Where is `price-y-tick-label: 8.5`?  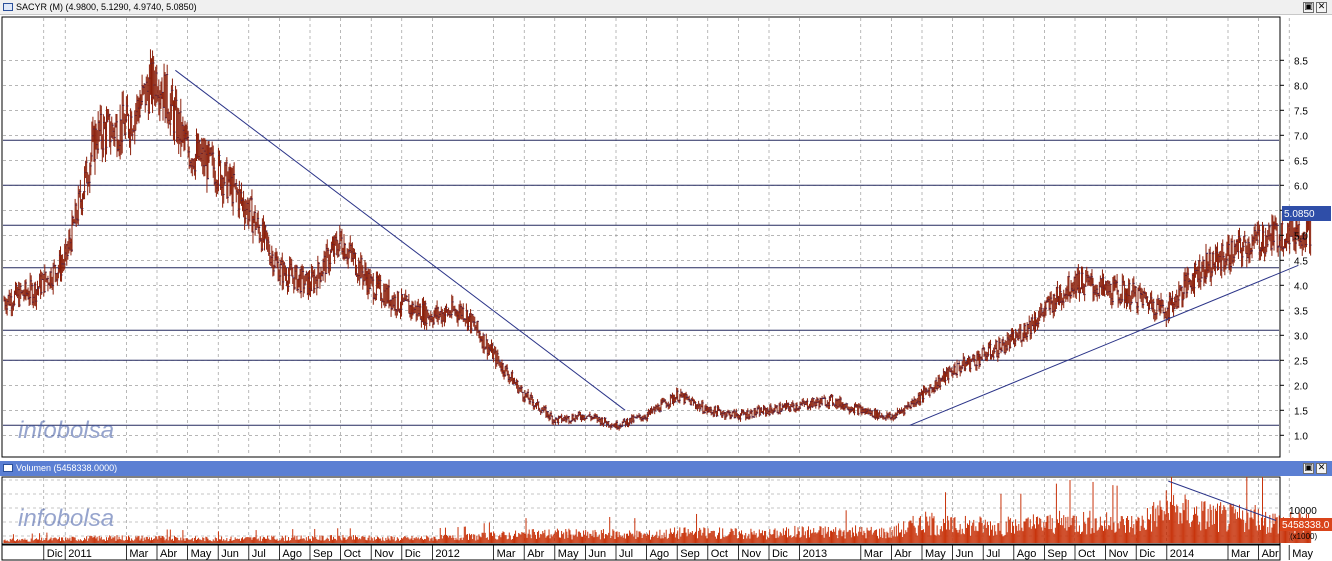
price-y-tick-label: 8.5 is located at coordinates (1301, 61).